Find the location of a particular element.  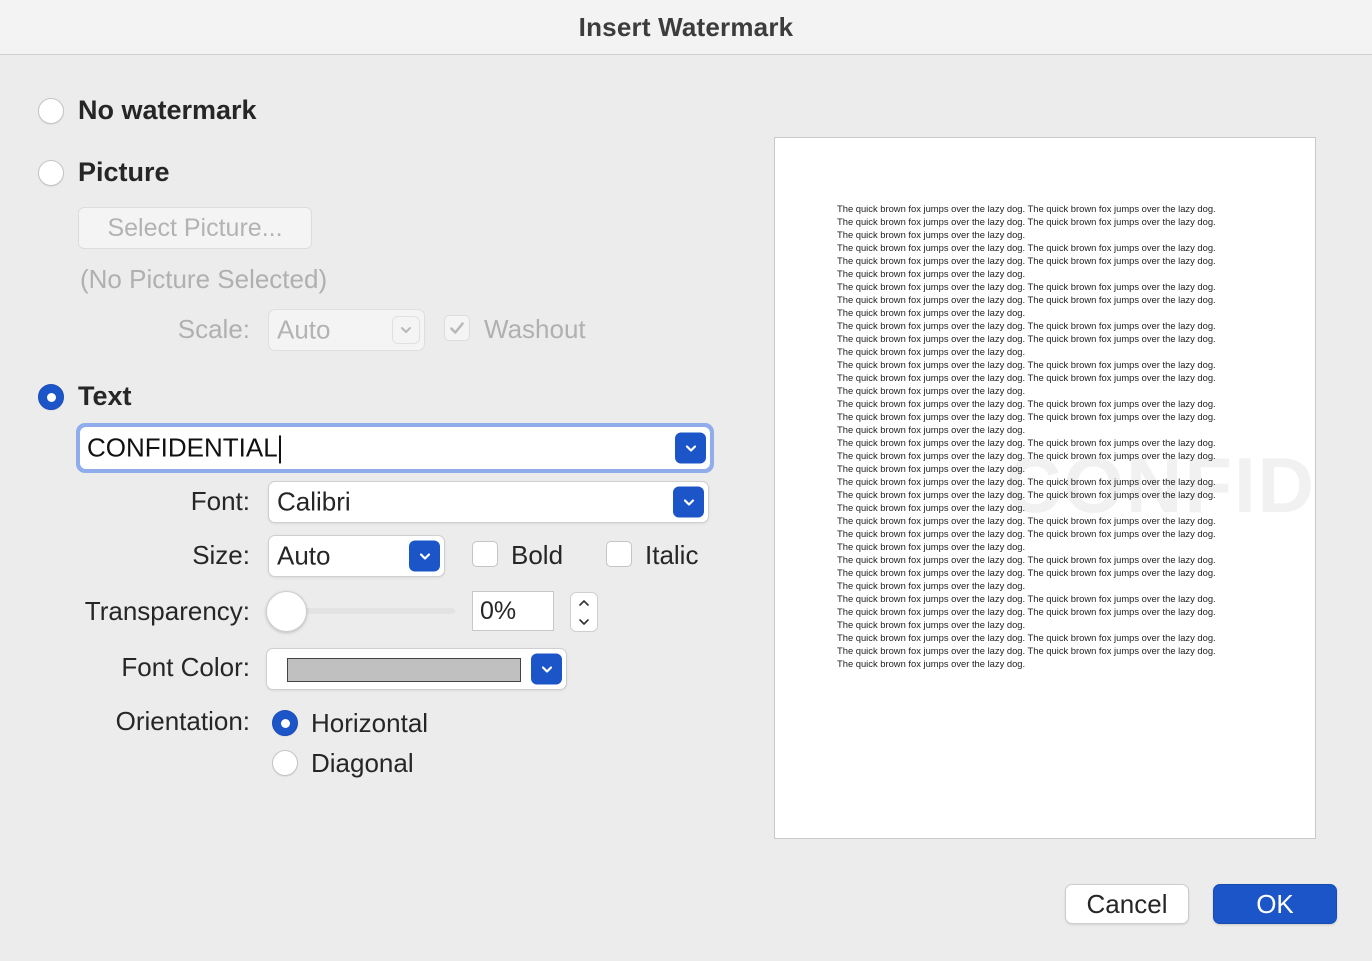

cancel-button: Cancel is located at coordinates (1127, 904).